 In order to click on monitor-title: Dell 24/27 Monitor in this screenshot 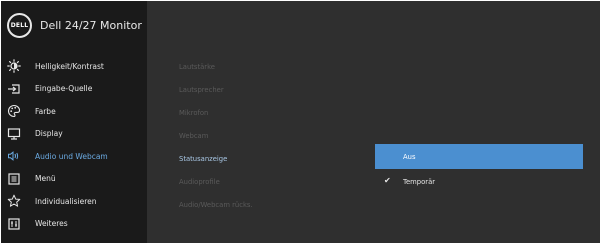, I will do `click(91, 25)`.